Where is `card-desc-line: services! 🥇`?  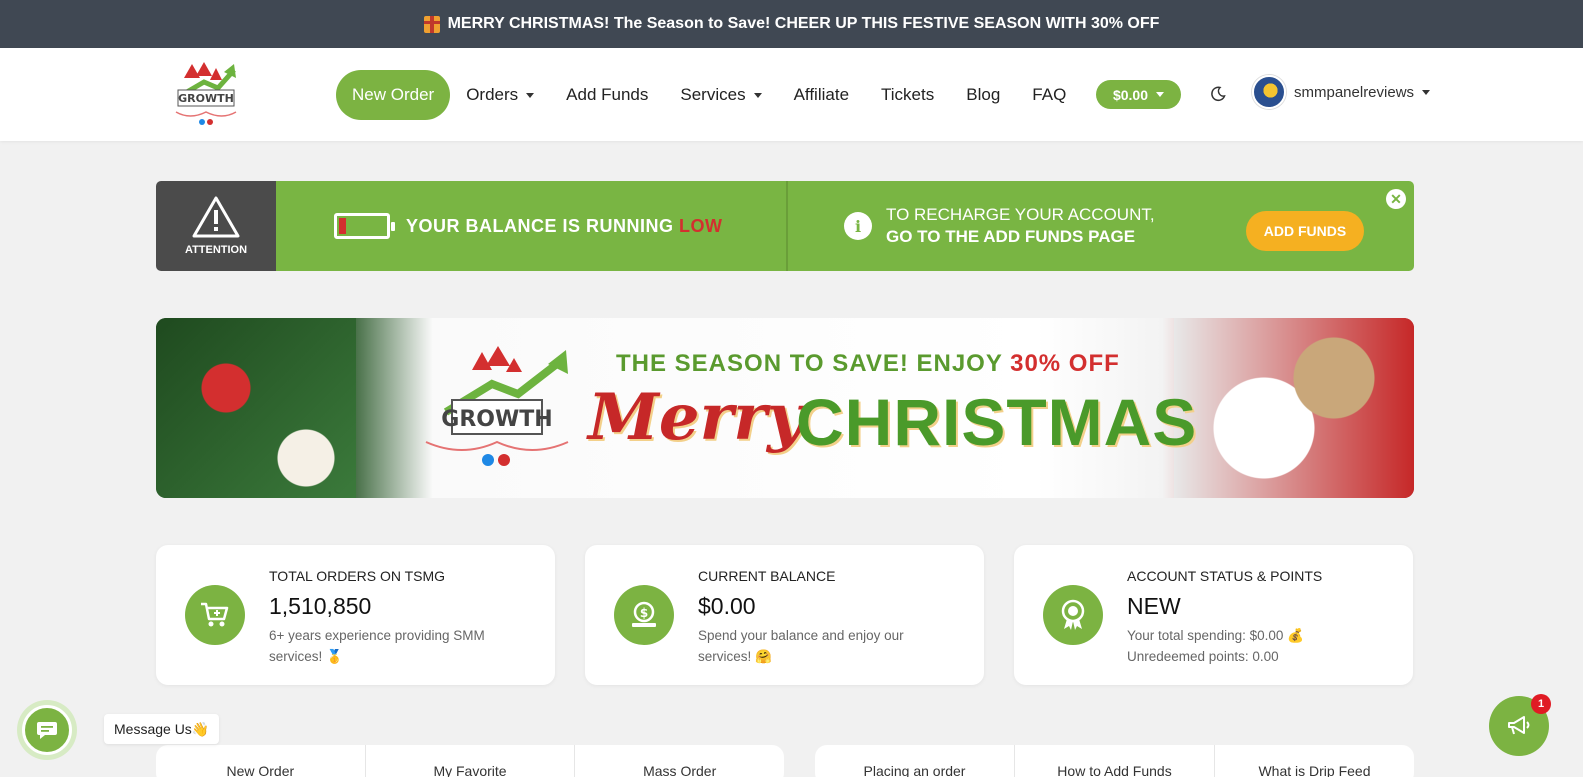
card-desc-line: services! 🥇 is located at coordinates (306, 656).